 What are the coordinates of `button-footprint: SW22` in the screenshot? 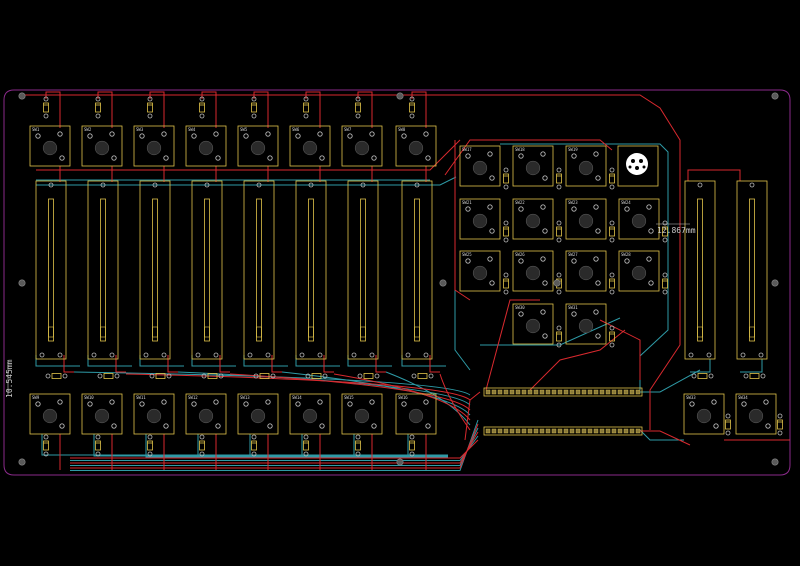 It's located at (533, 219).